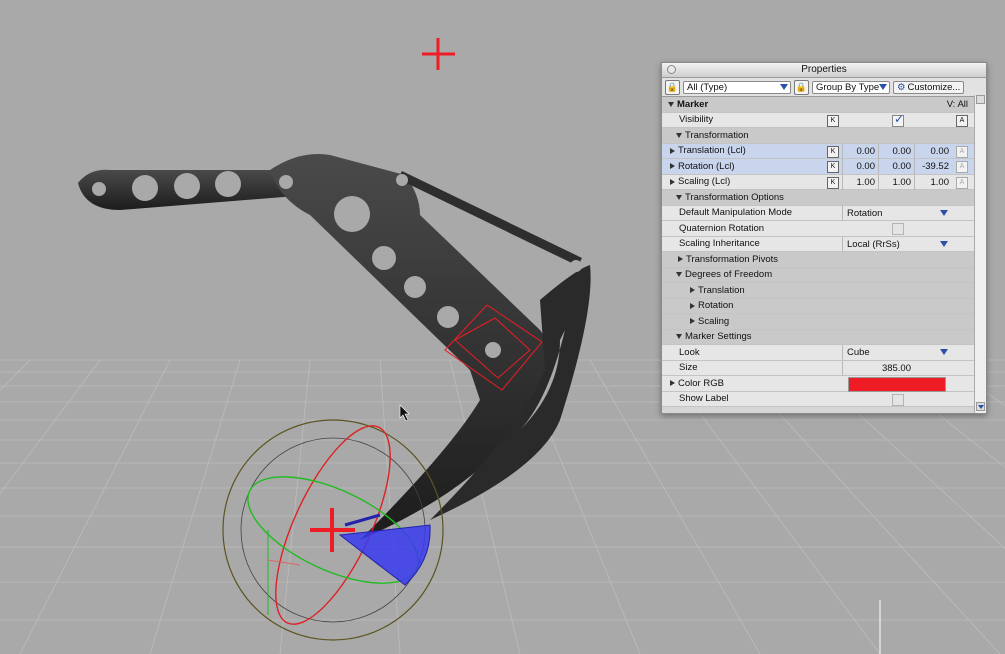 This screenshot has height=654, width=1005. Describe the element at coordinates (897, 384) in the screenshot. I see `color-swatch` at that location.